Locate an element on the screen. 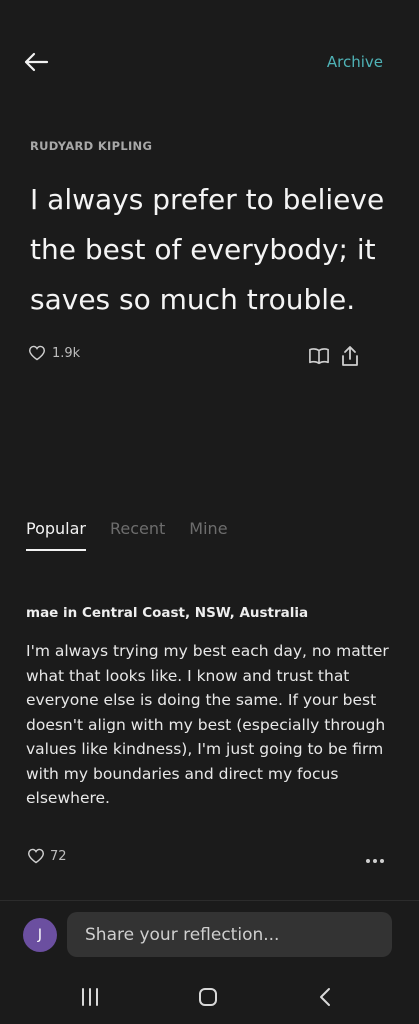 The height and width of the screenshot is (1024, 419). avatar: J is located at coordinates (40, 935).